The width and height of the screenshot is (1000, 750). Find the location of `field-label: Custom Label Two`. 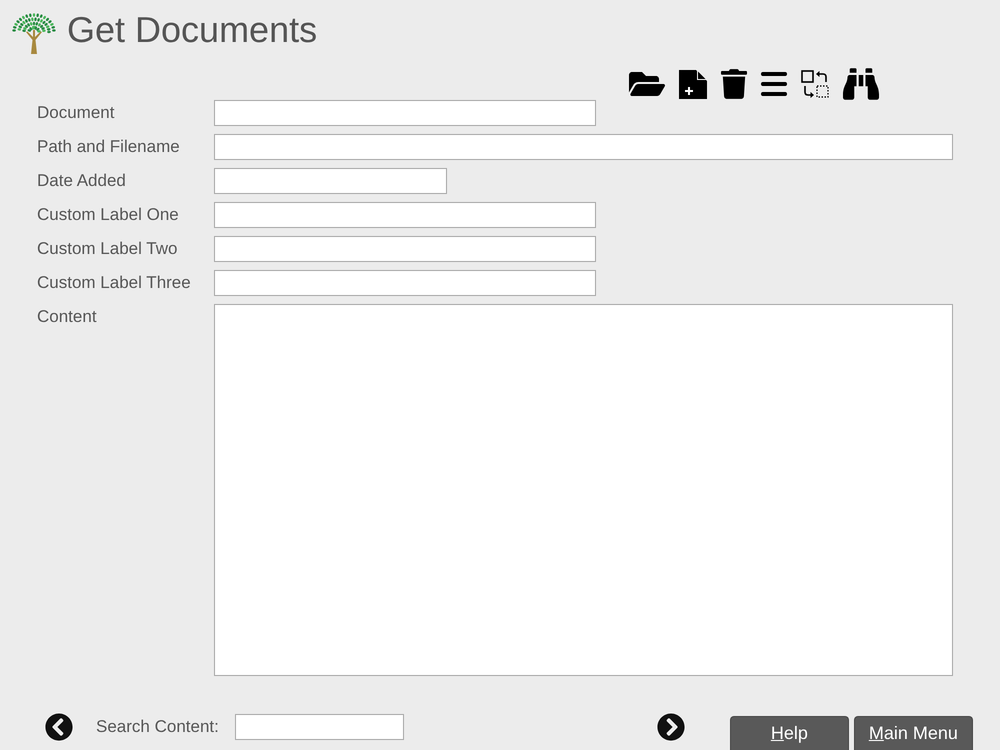

field-label: Custom Label Two is located at coordinates (107, 249).